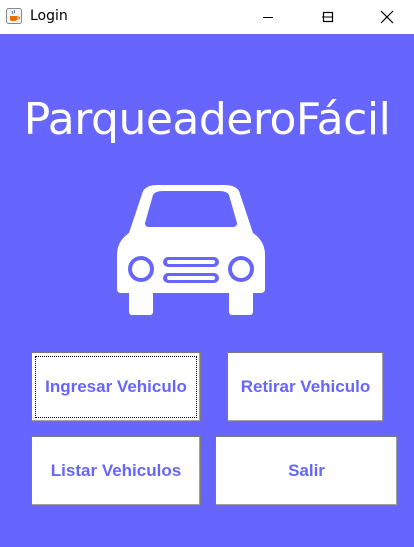 This screenshot has height=547, width=414. I want to click on listar-vehiculos-label: Listar Vehiculos, so click(116, 470).